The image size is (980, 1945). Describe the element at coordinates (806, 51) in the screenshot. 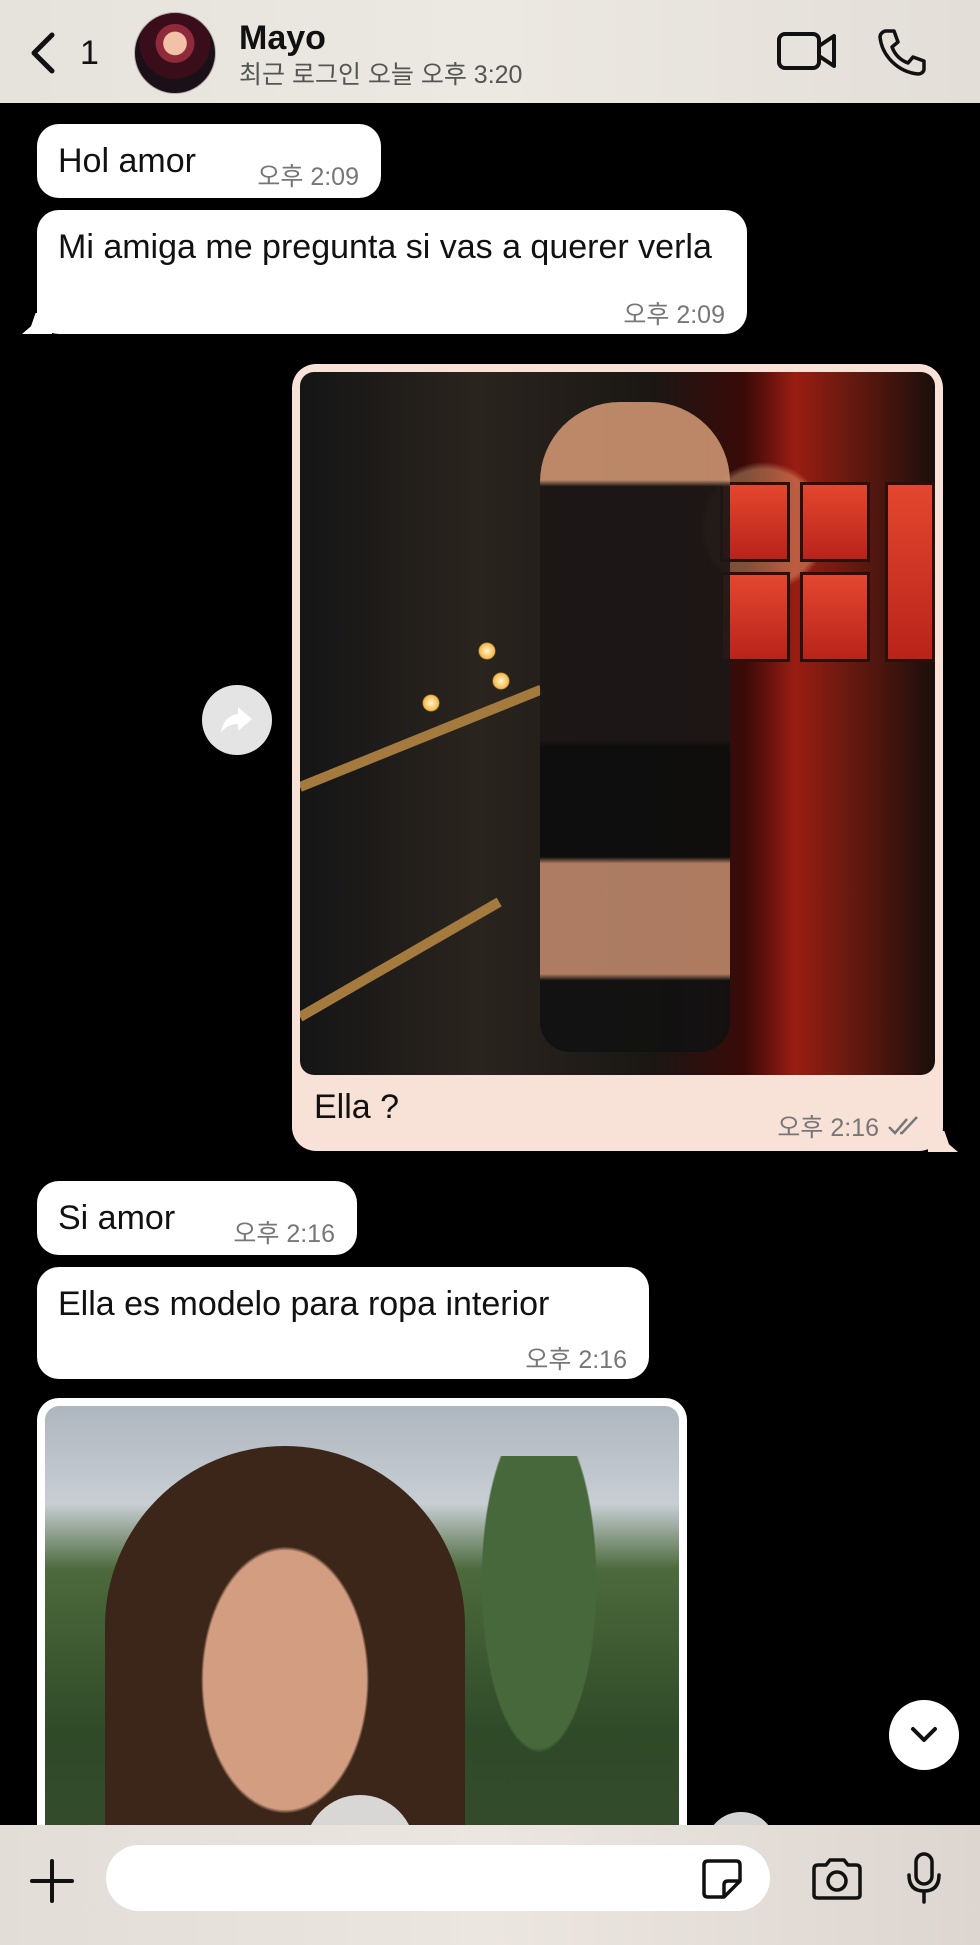

I see `video-camera-icon` at that location.